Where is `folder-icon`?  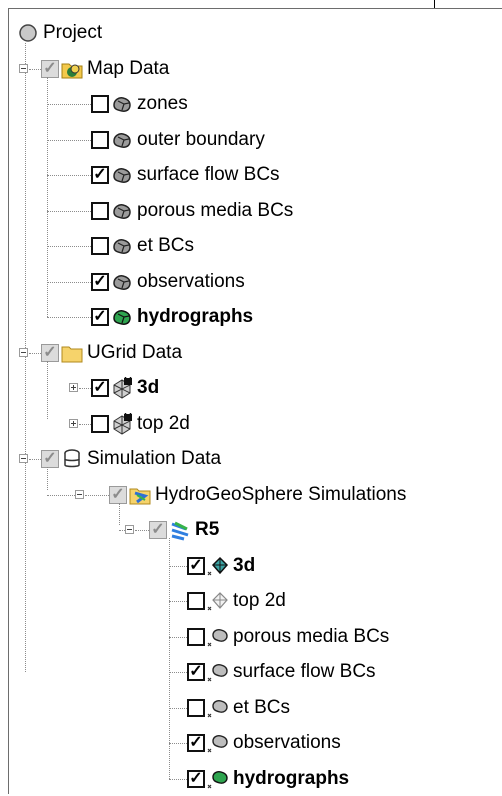 folder-icon is located at coordinates (72, 353).